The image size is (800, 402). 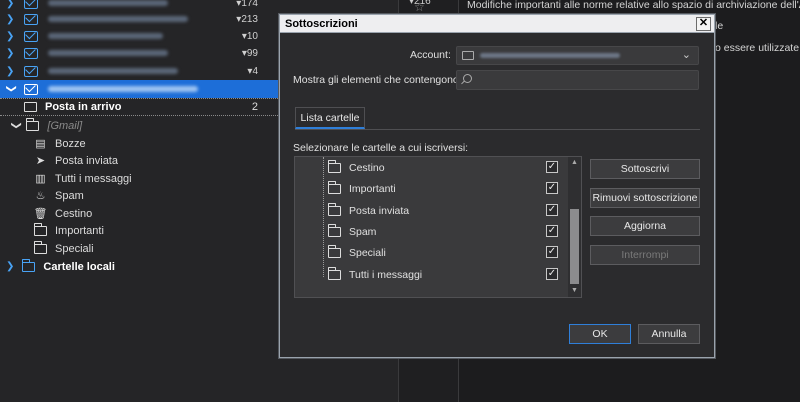 I want to click on local-folder-icon, so click(x=28, y=265).